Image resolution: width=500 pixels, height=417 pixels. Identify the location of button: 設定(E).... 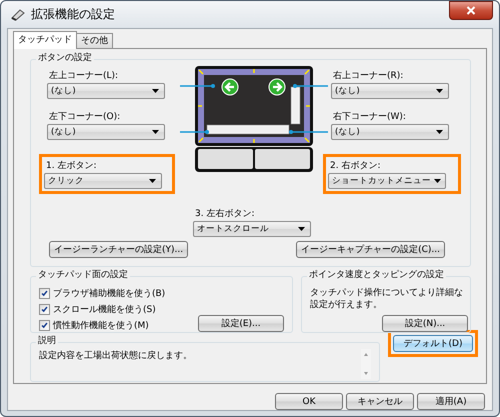
(241, 323).